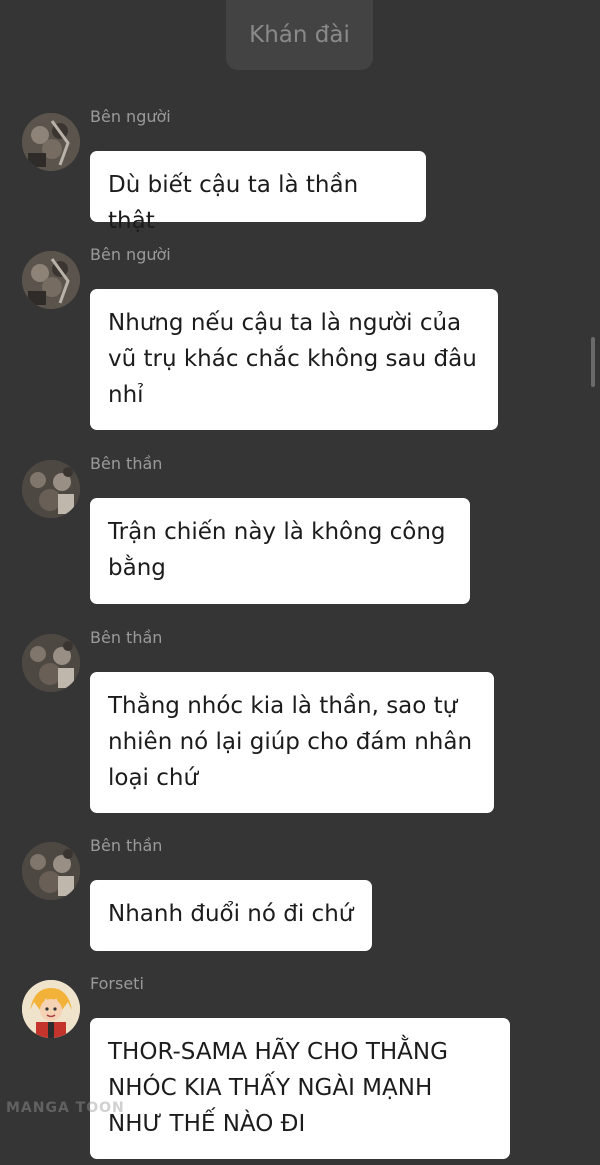 Image resolution: width=600 pixels, height=1165 pixels. Describe the element at coordinates (231, 915) in the screenshot. I see `message-bubble: Nhanh đuổi nó đi chứ` at that location.